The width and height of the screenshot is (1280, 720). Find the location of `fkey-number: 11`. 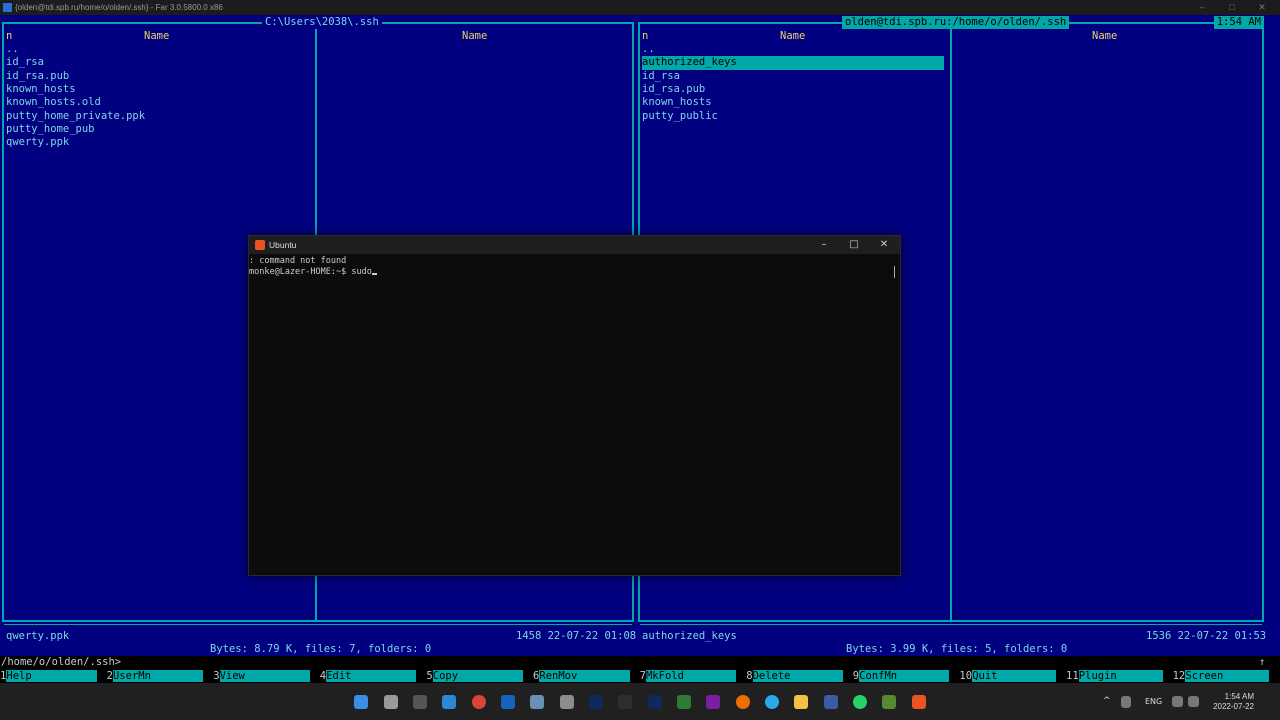

fkey-number: 11 is located at coordinates (1072, 676).